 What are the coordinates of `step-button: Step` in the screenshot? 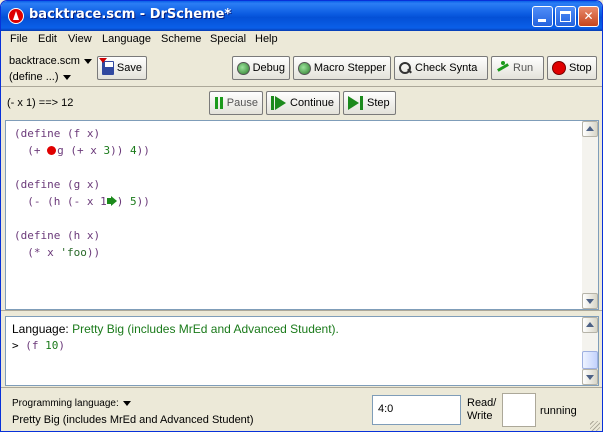 It's located at (369, 103).